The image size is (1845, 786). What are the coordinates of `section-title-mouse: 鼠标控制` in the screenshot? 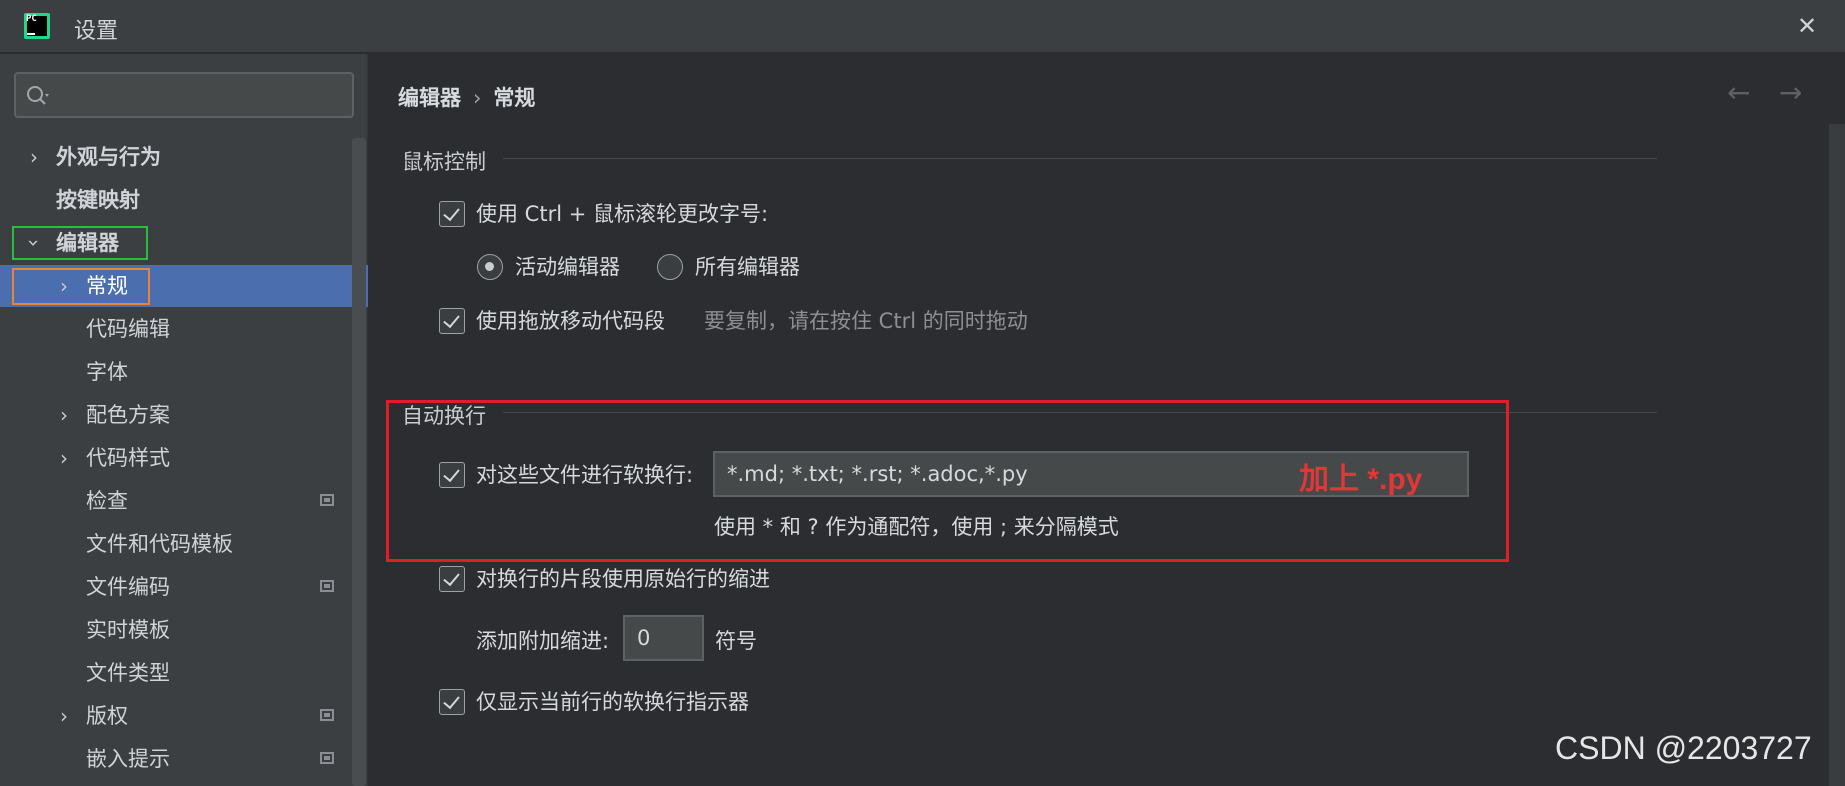 It's located at (444, 162).